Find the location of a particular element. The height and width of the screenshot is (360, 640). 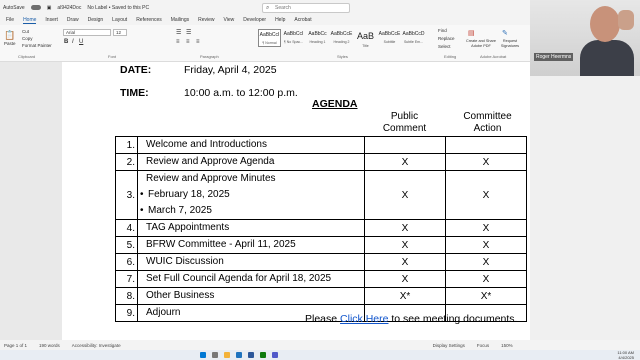

item-title: WUIC Discussion is located at coordinates (185, 261).